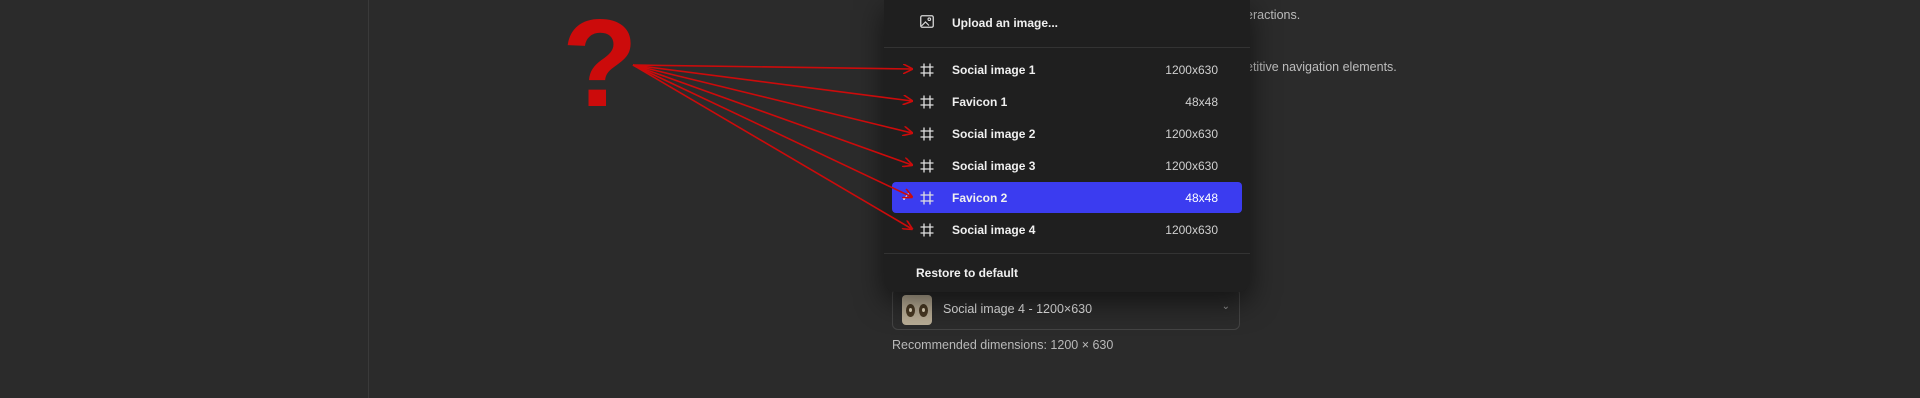  What do you see at coordinates (994, 70) in the screenshot?
I see `menu-item-label: Social image 1` at bounding box center [994, 70].